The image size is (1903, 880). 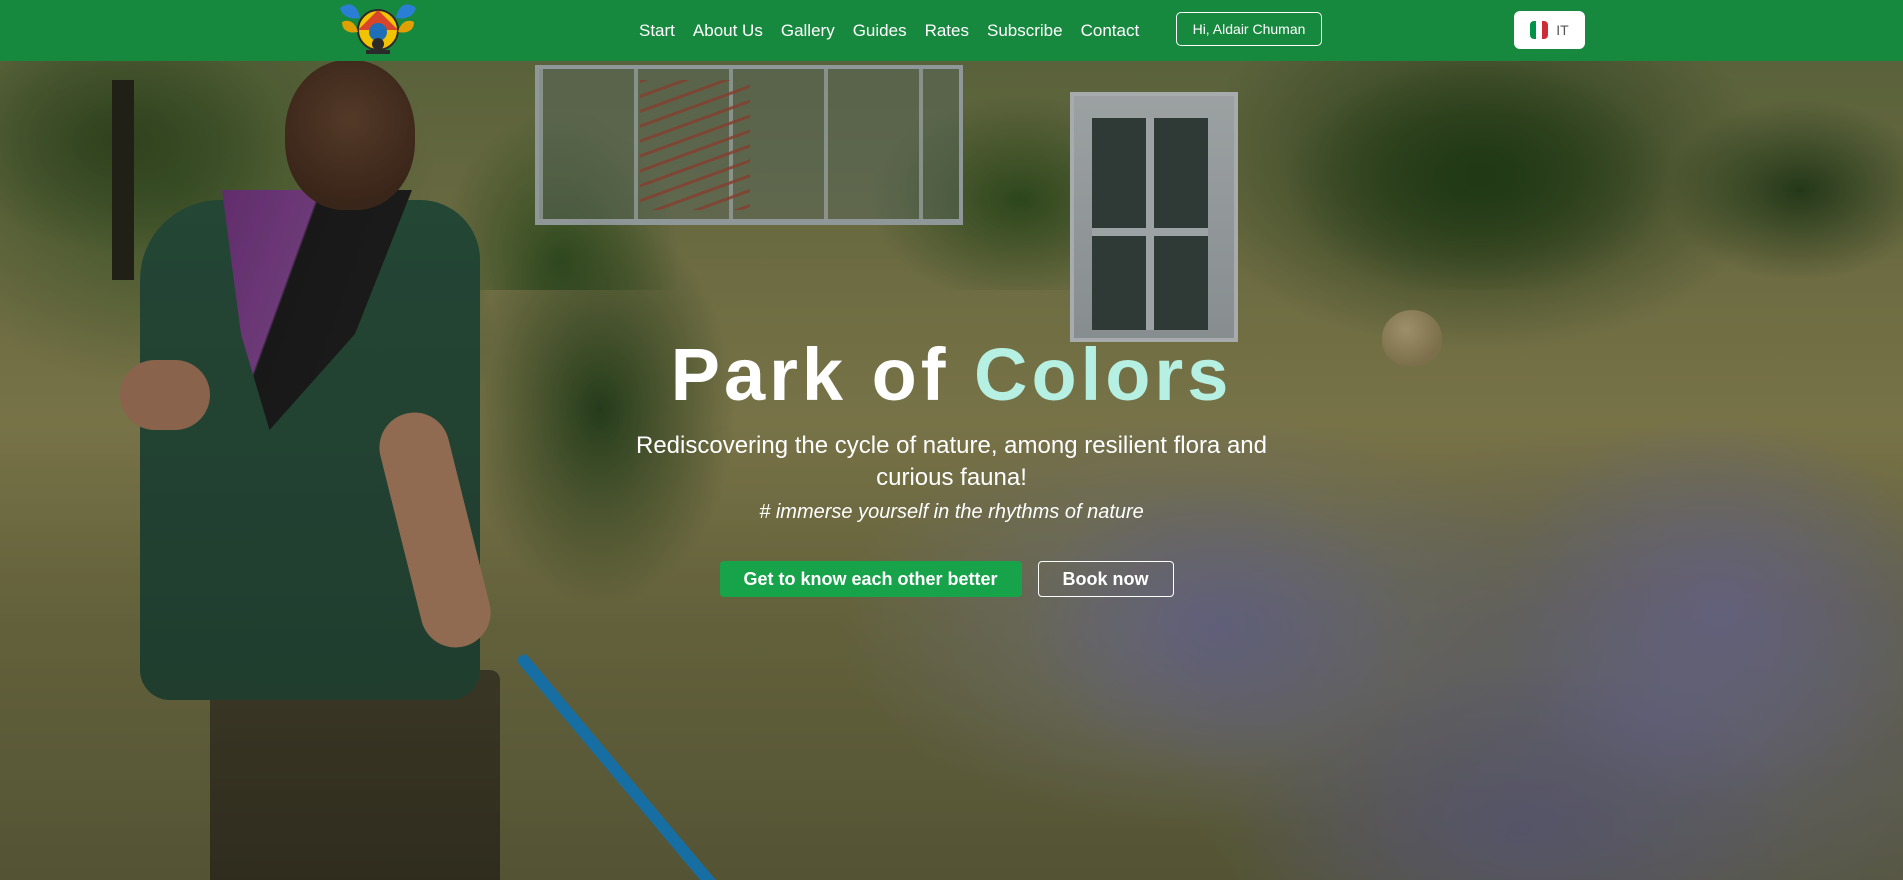 I want to click on language-code: IT, so click(x=1562, y=30).